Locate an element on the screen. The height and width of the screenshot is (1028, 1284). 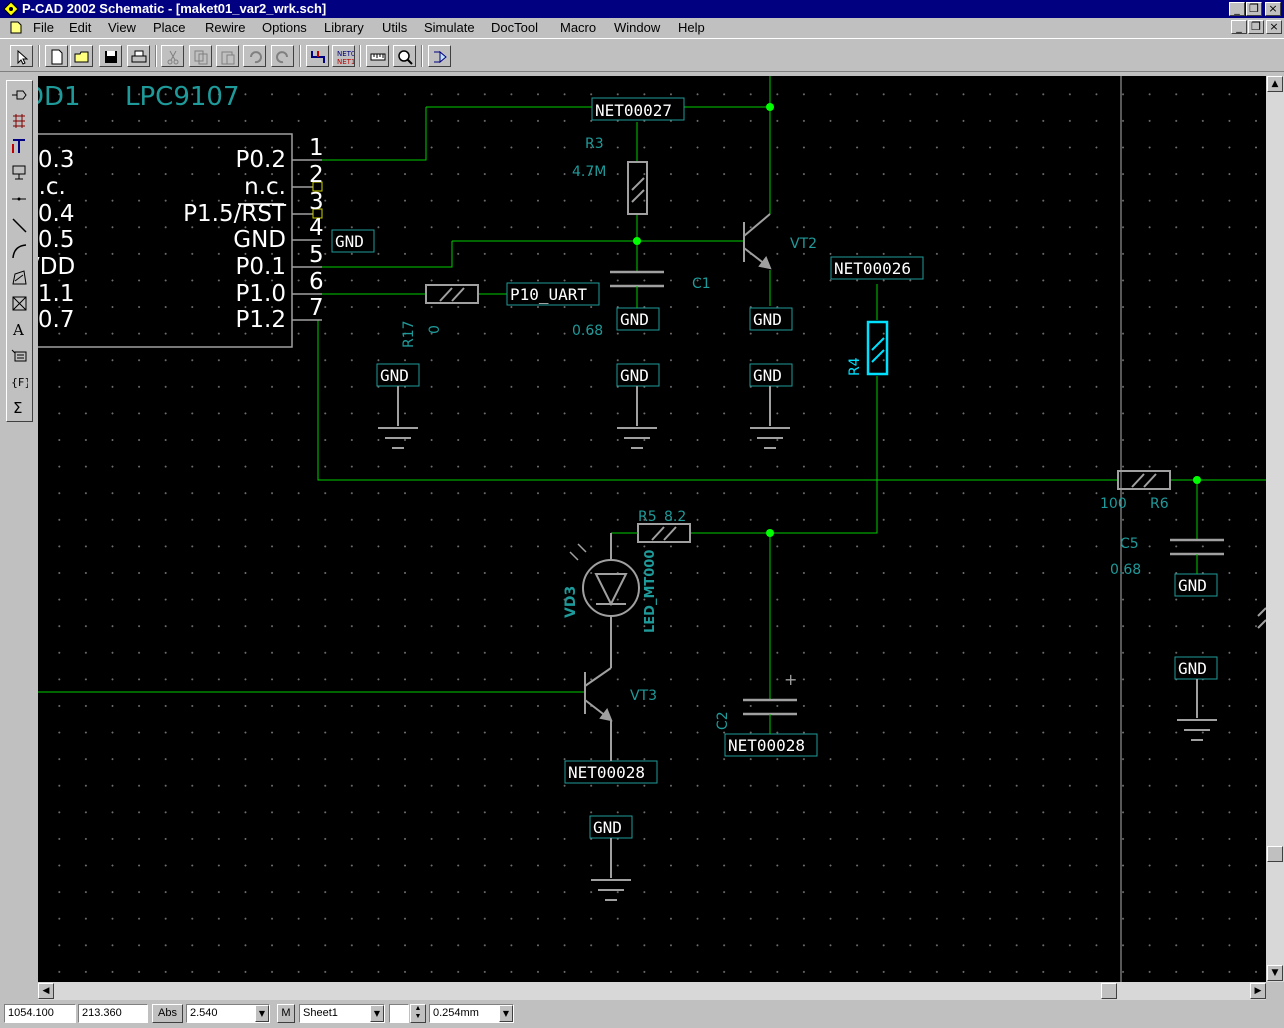
place-text-button: A is located at coordinates (19, 329).